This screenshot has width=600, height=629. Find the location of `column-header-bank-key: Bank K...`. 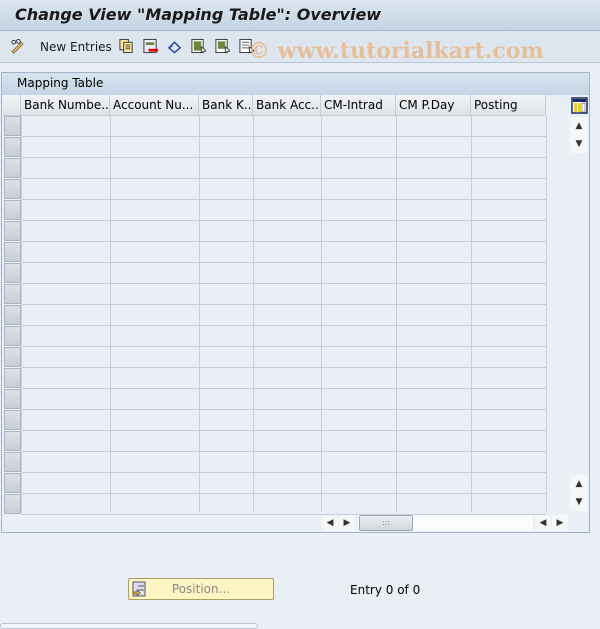

column-header-bank-key: Bank K... is located at coordinates (226, 105).